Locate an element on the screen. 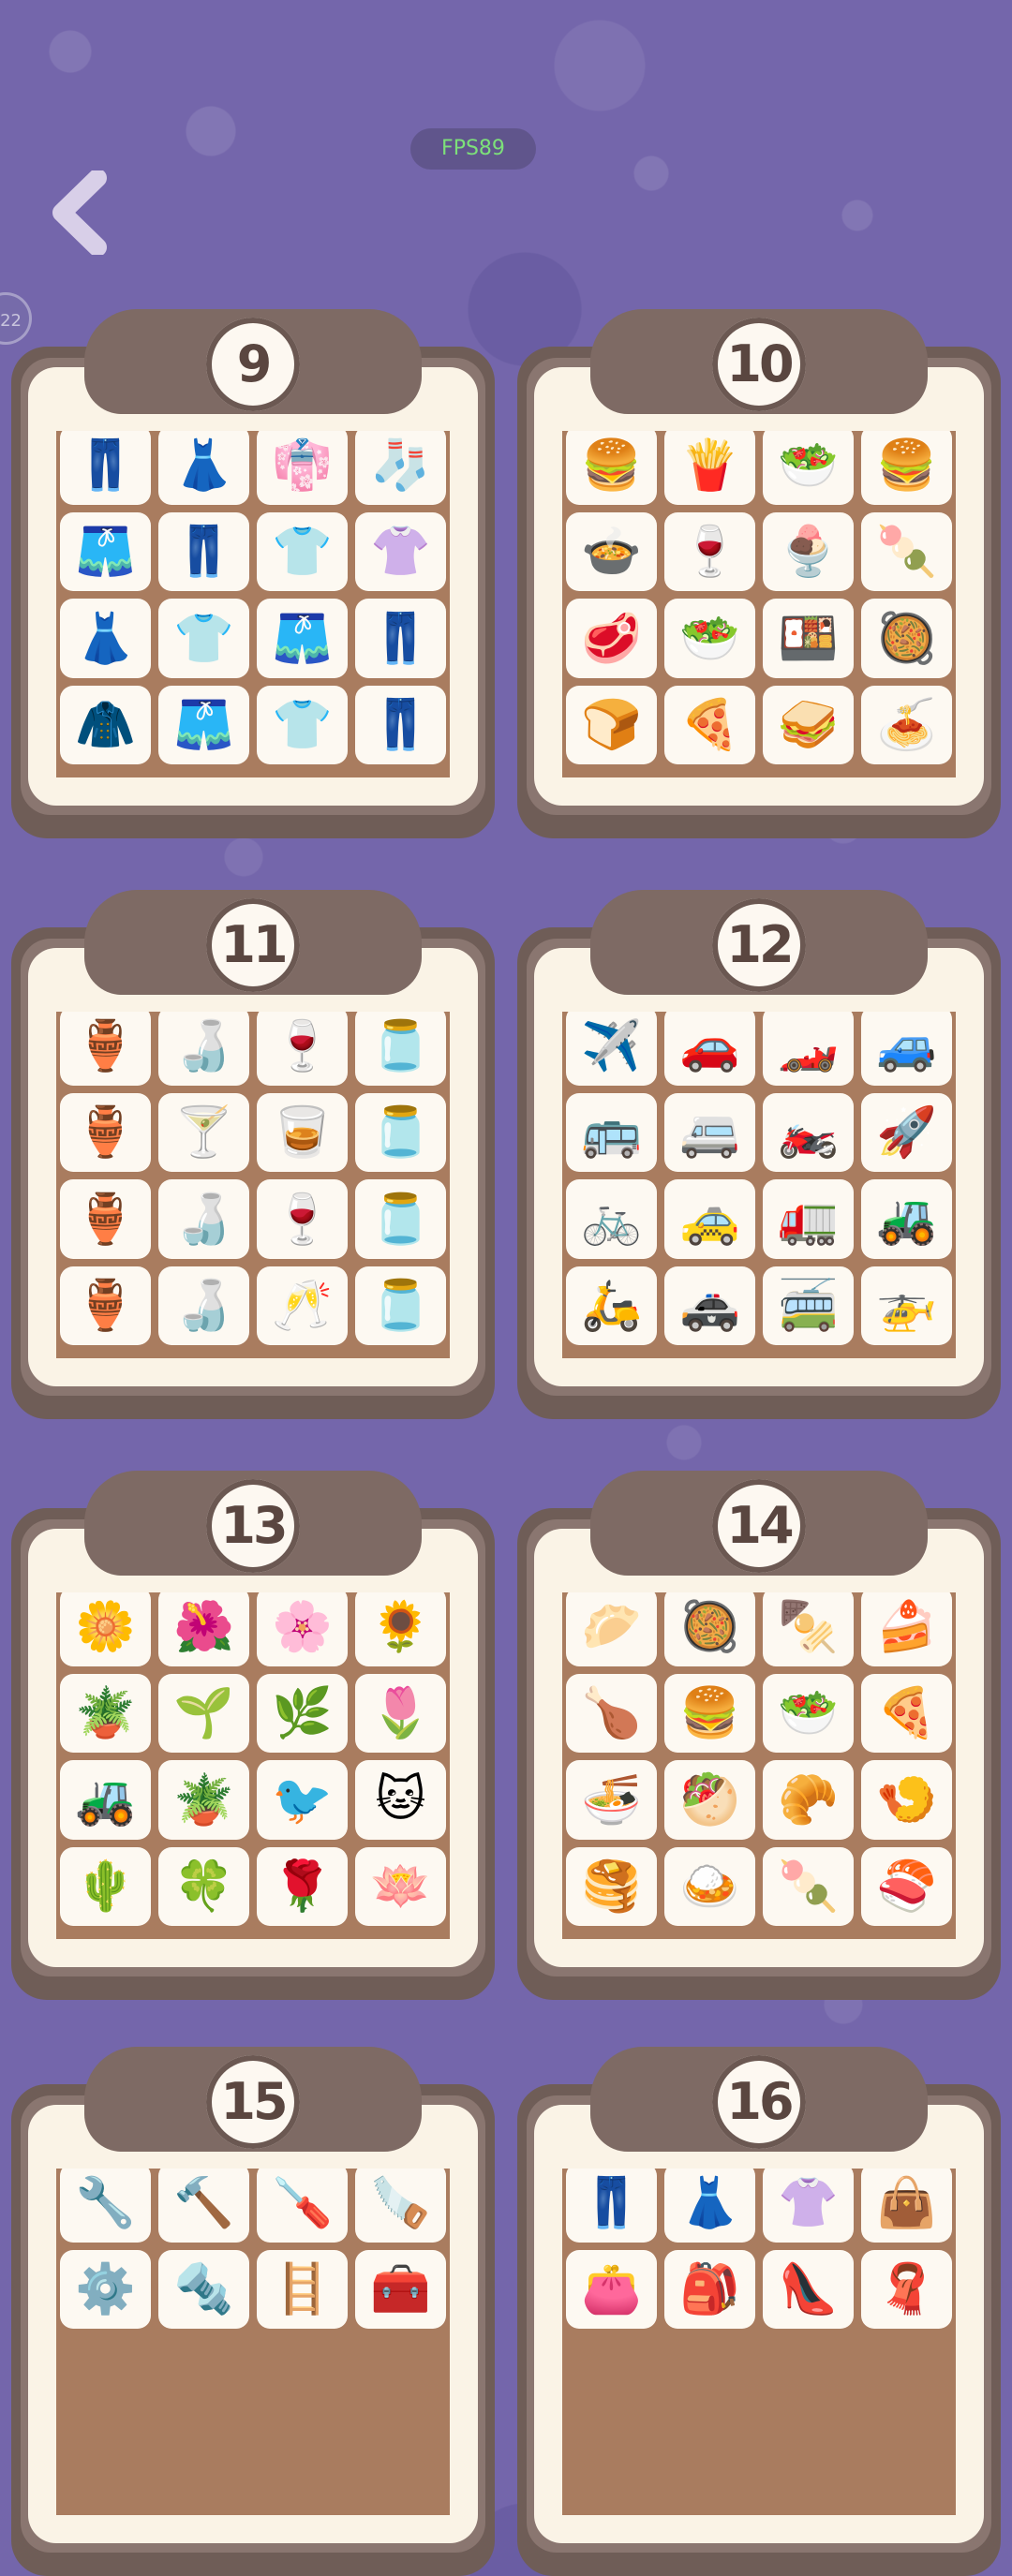  sticker-tile: 🪚 is located at coordinates (400, 2206).